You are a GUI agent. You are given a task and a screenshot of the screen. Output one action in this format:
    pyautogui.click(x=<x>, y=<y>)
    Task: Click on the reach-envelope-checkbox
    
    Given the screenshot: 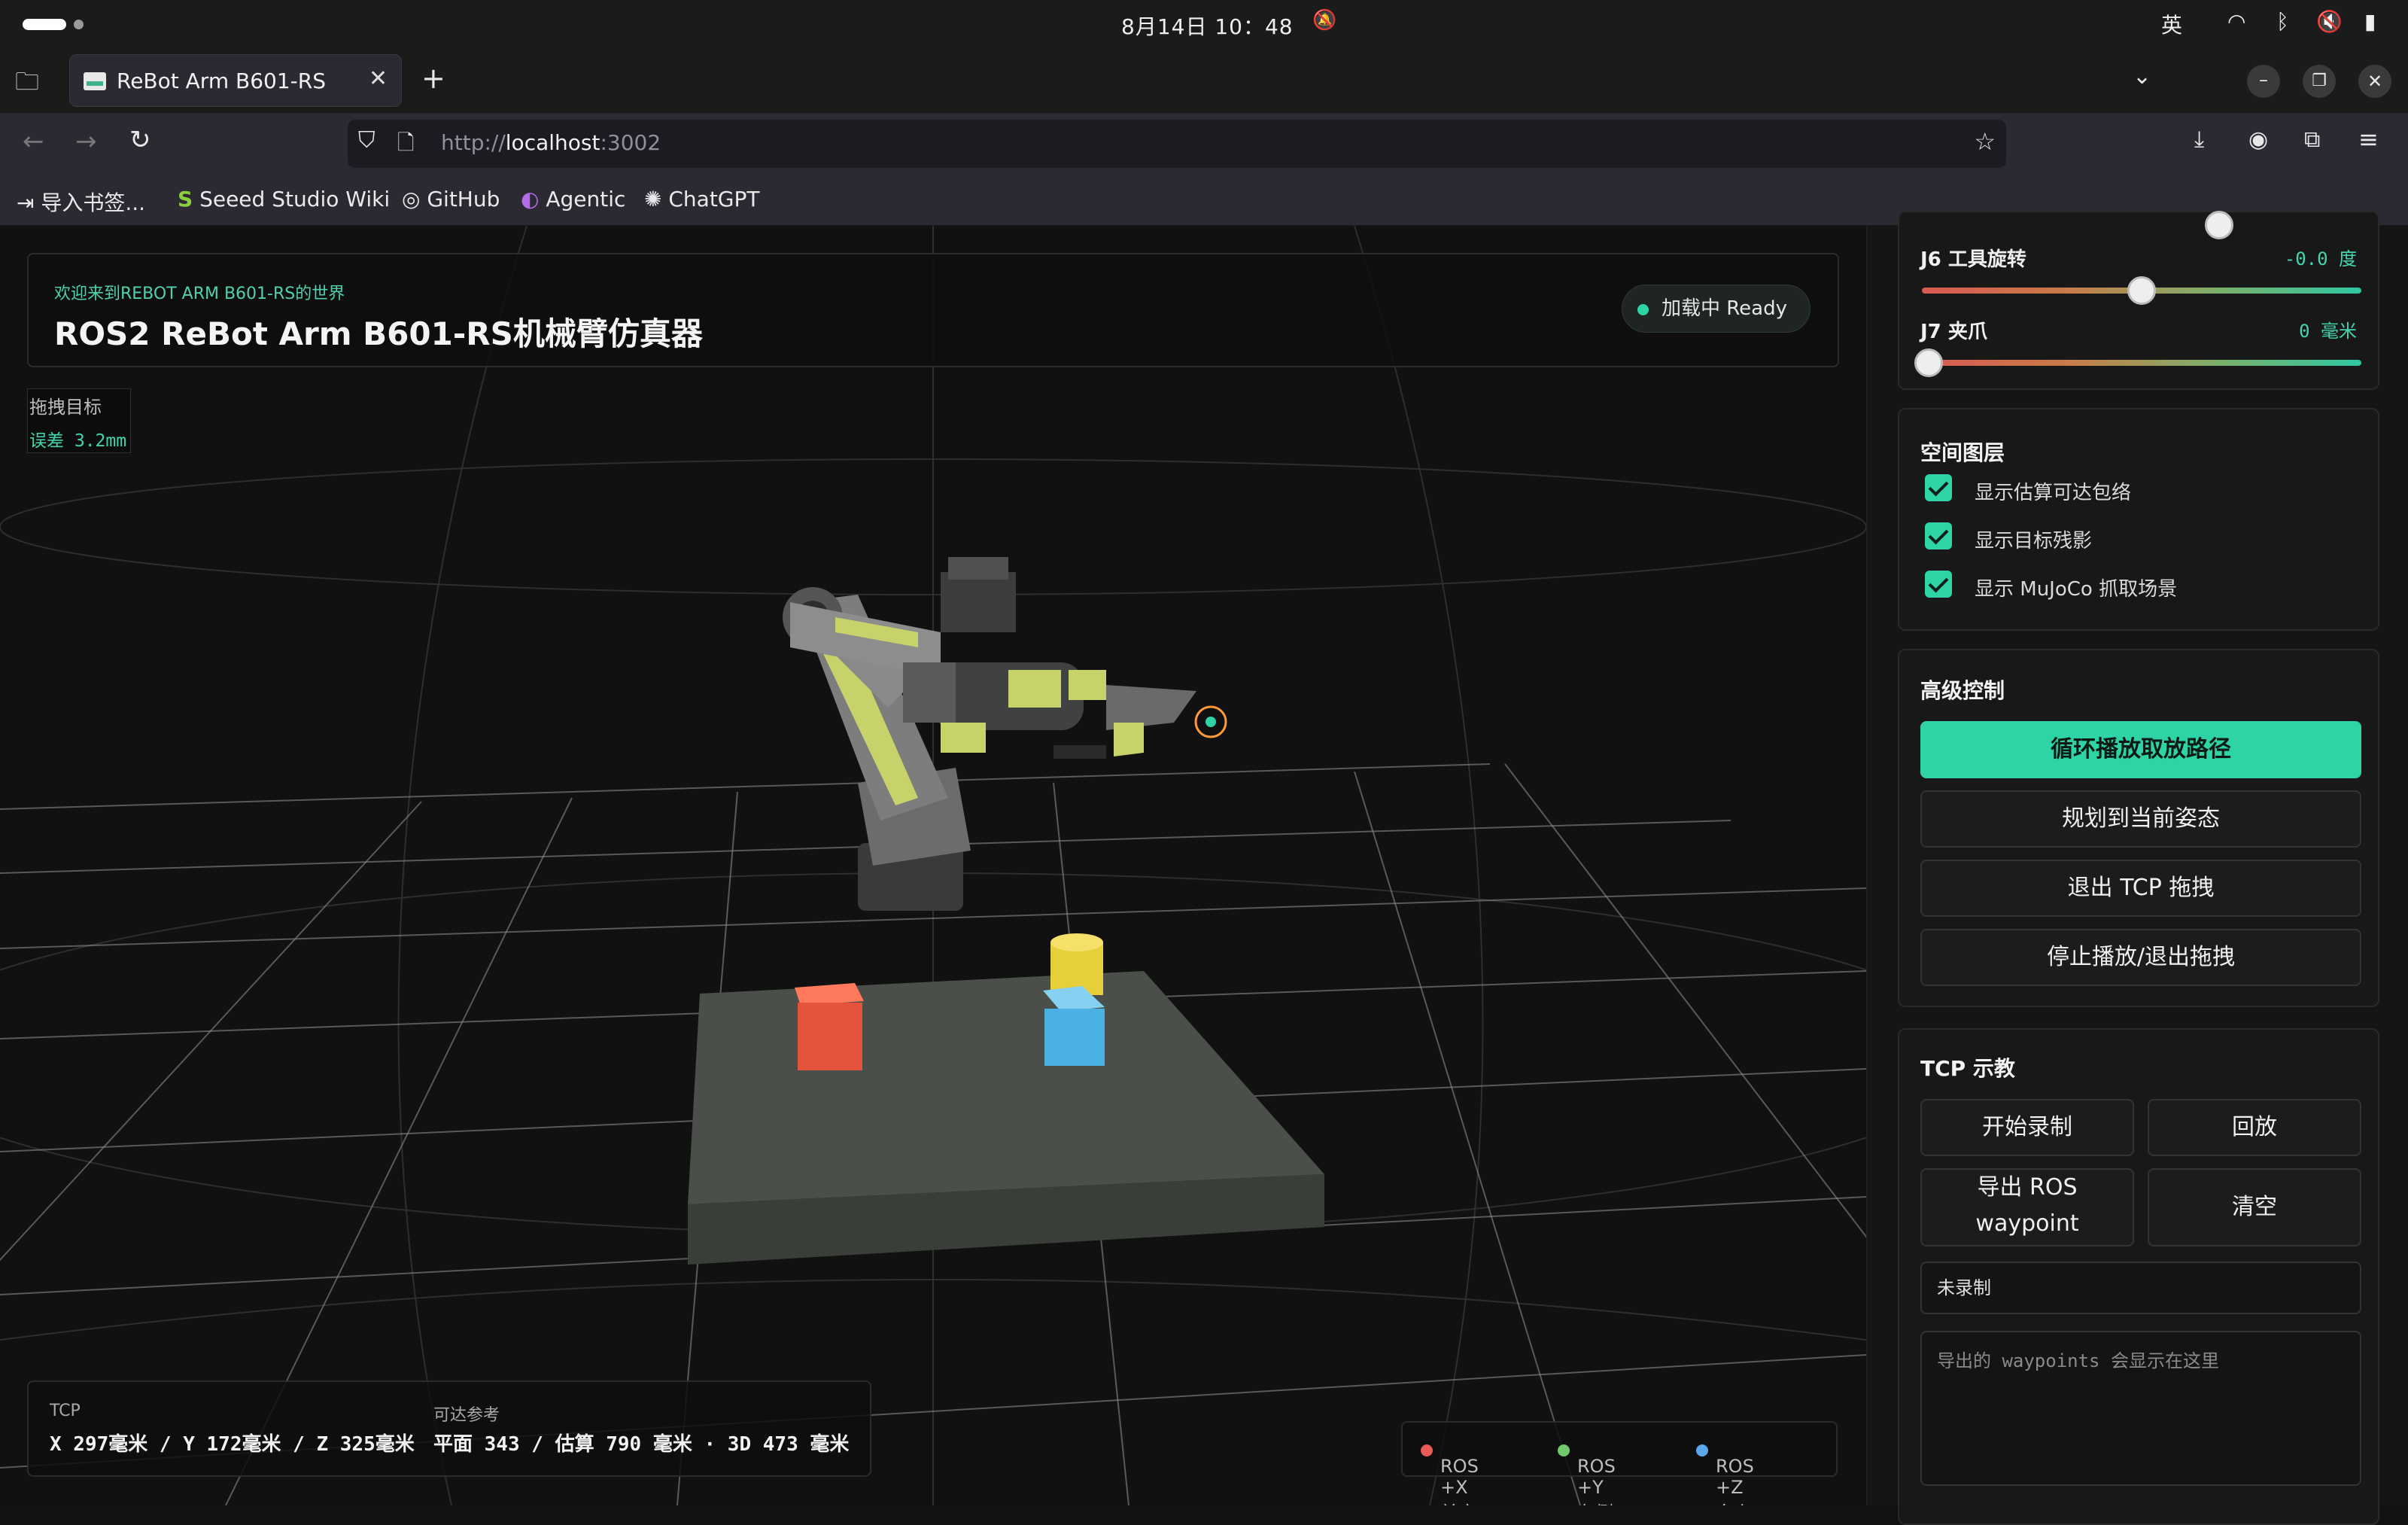 What is the action you would take?
    pyautogui.click(x=1938, y=487)
    